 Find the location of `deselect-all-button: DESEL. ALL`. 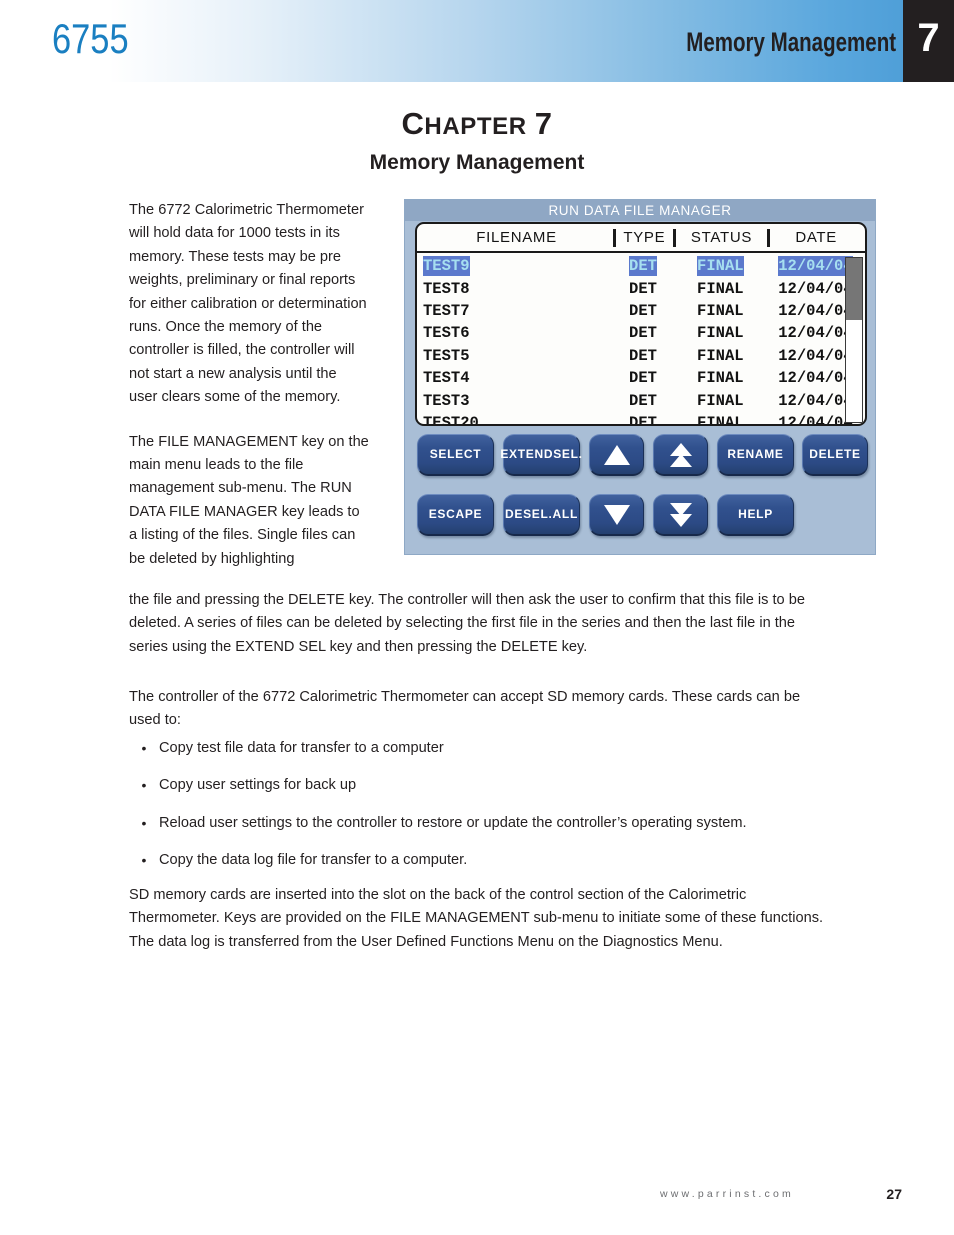

deselect-all-button: DESEL. ALL is located at coordinates (541, 515).